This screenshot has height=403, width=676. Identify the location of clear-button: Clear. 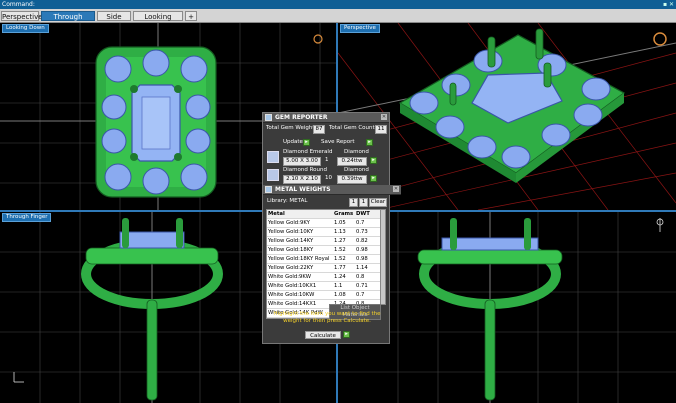
(378, 202).